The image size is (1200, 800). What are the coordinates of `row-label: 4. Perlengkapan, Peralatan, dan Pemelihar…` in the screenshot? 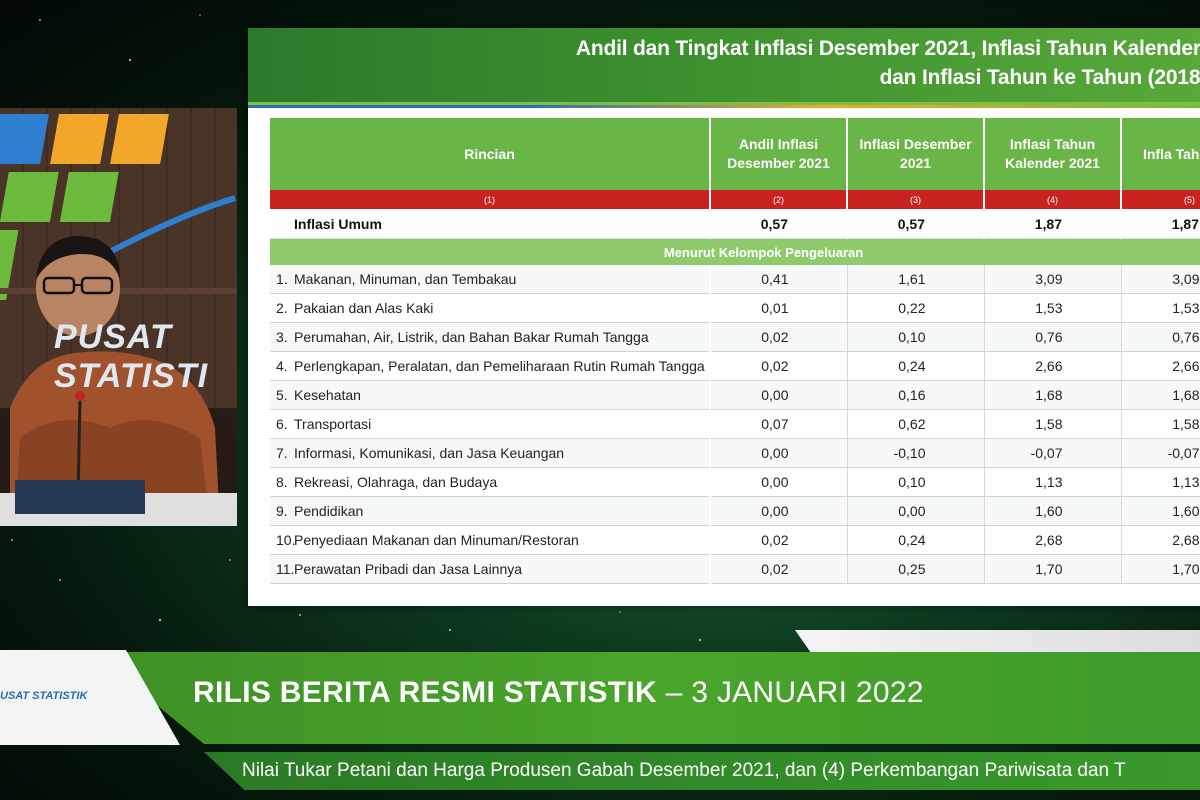 It's located at (490, 366).